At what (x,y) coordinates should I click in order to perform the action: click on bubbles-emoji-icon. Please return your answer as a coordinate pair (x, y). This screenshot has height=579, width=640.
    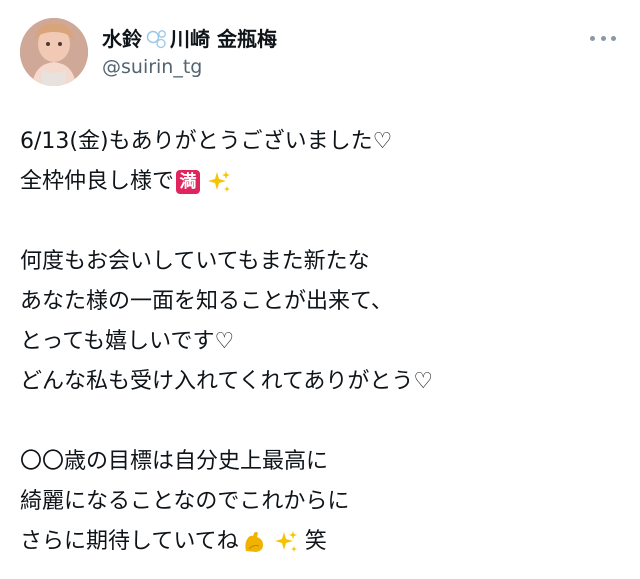
    Looking at the image, I should click on (156, 39).